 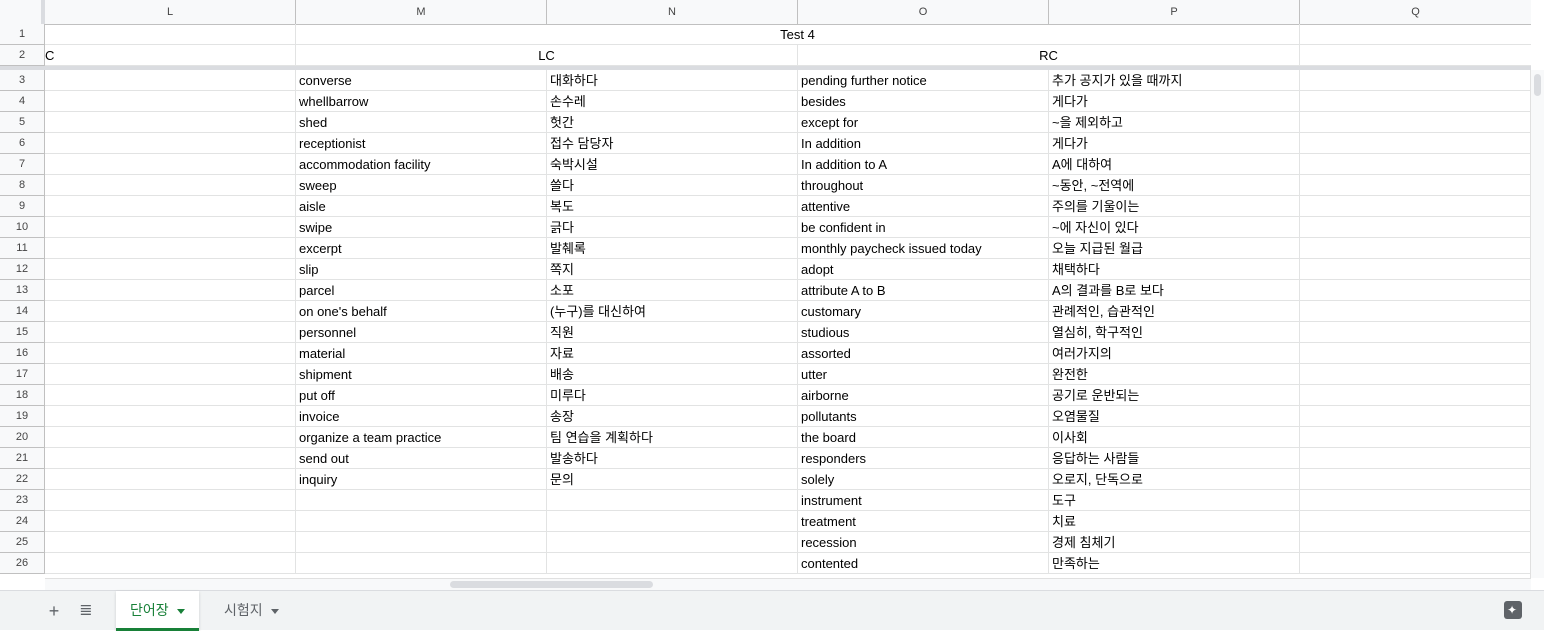 I want to click on cell: recession, so click(x=923, y=542).